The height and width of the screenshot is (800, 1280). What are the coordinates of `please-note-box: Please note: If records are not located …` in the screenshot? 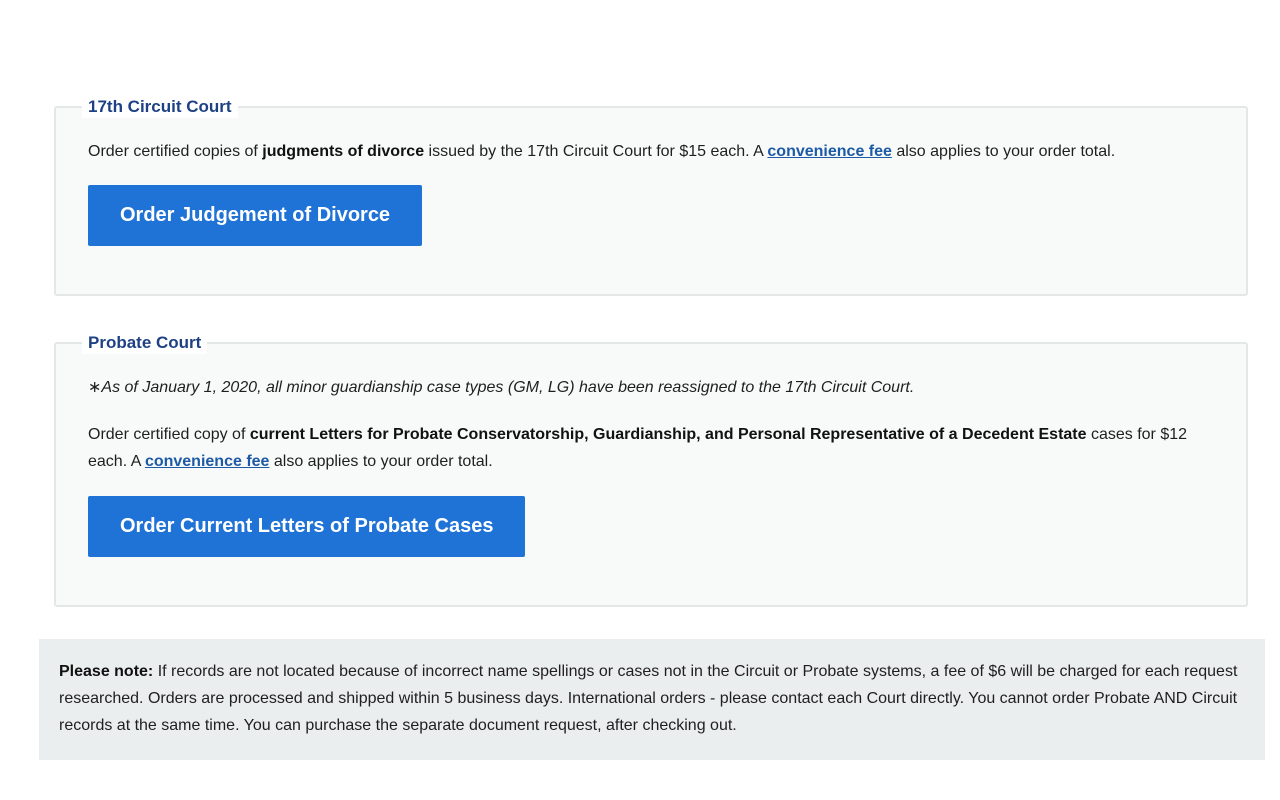 It's located at (652, 699).